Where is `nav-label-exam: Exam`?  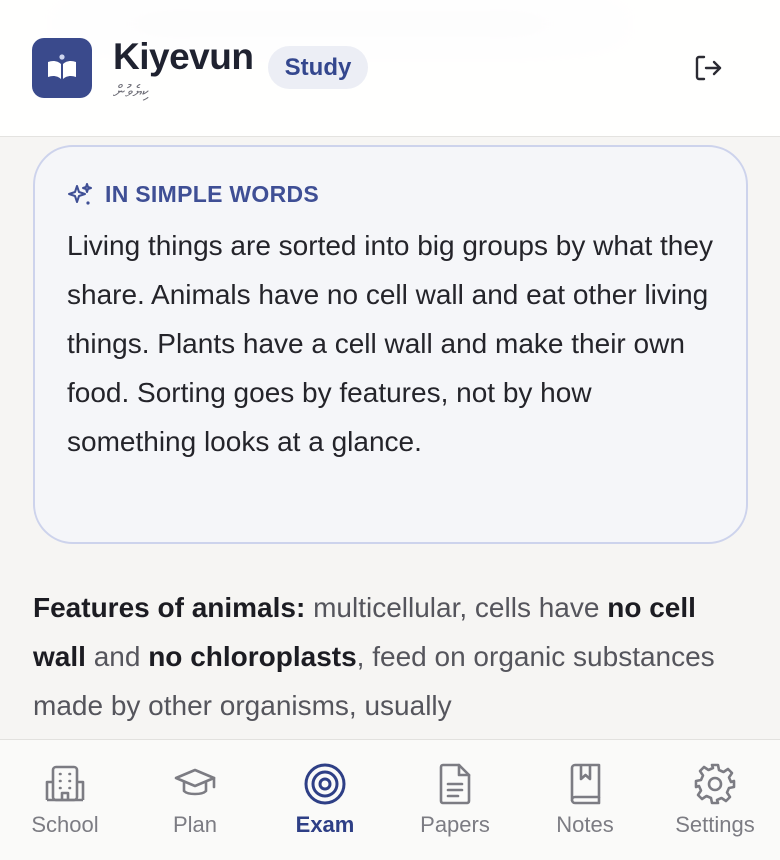 nav-label-exam: Exam is located at coordinates (325, 824).